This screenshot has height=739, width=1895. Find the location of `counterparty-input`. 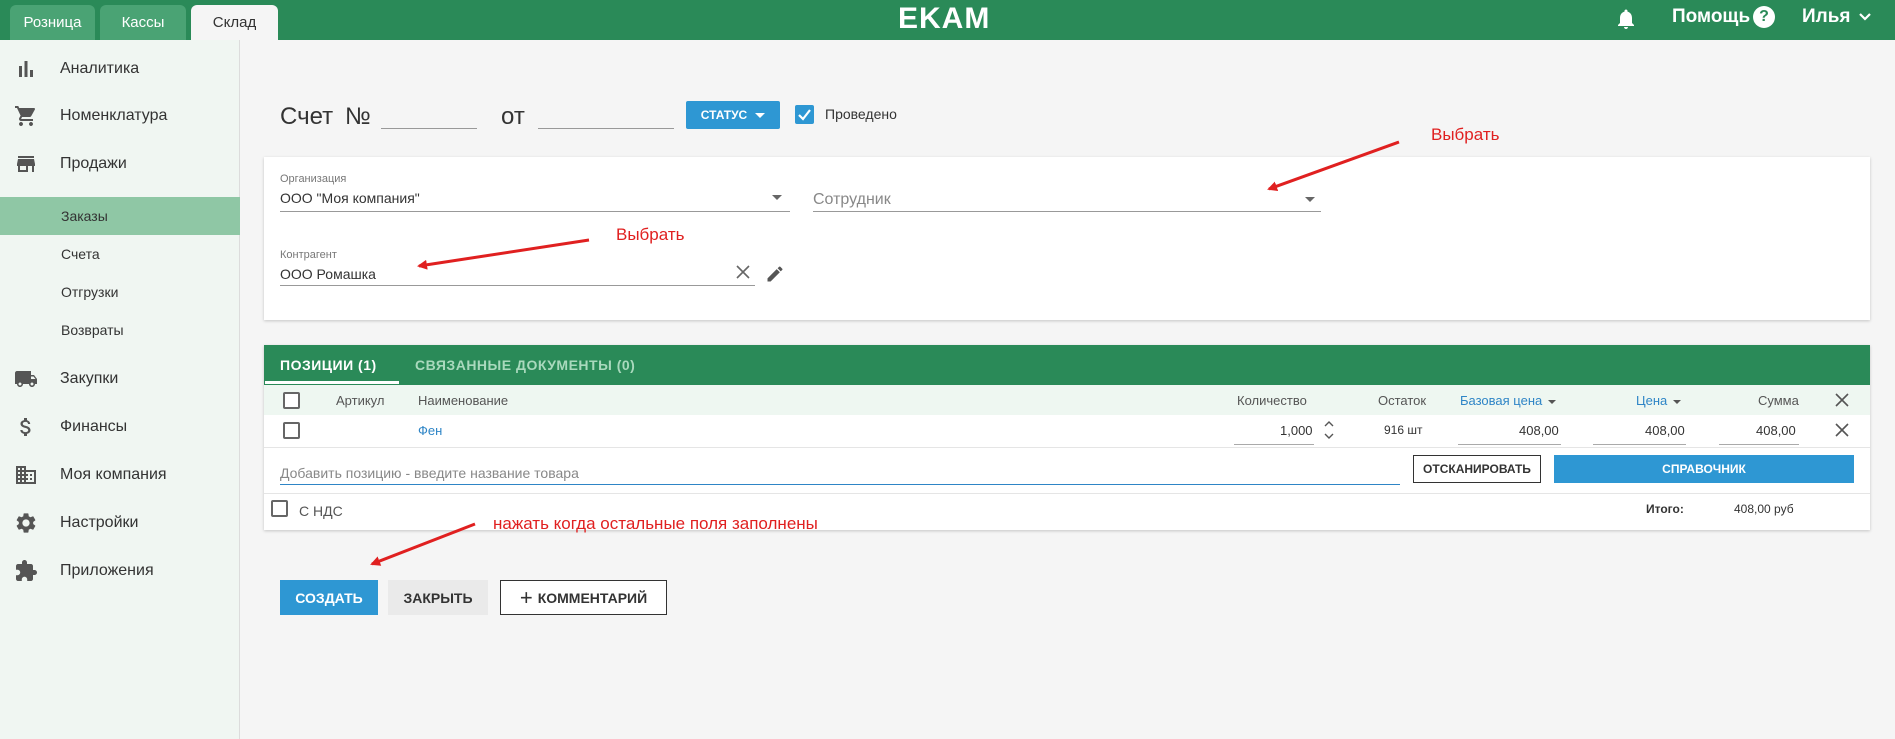

counterparty-input is located at coordinates (517, 285).